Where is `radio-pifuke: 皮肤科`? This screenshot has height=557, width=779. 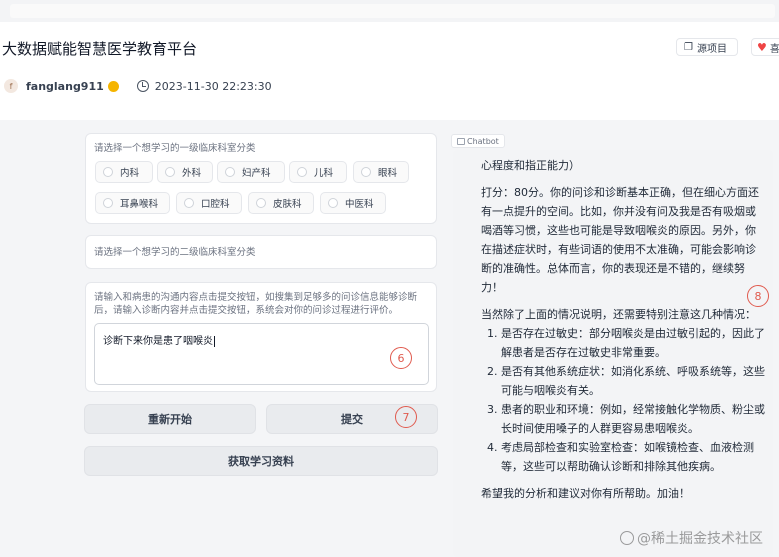 radio-pifuke: 皮肤科 is located at coordinates (281, 203).